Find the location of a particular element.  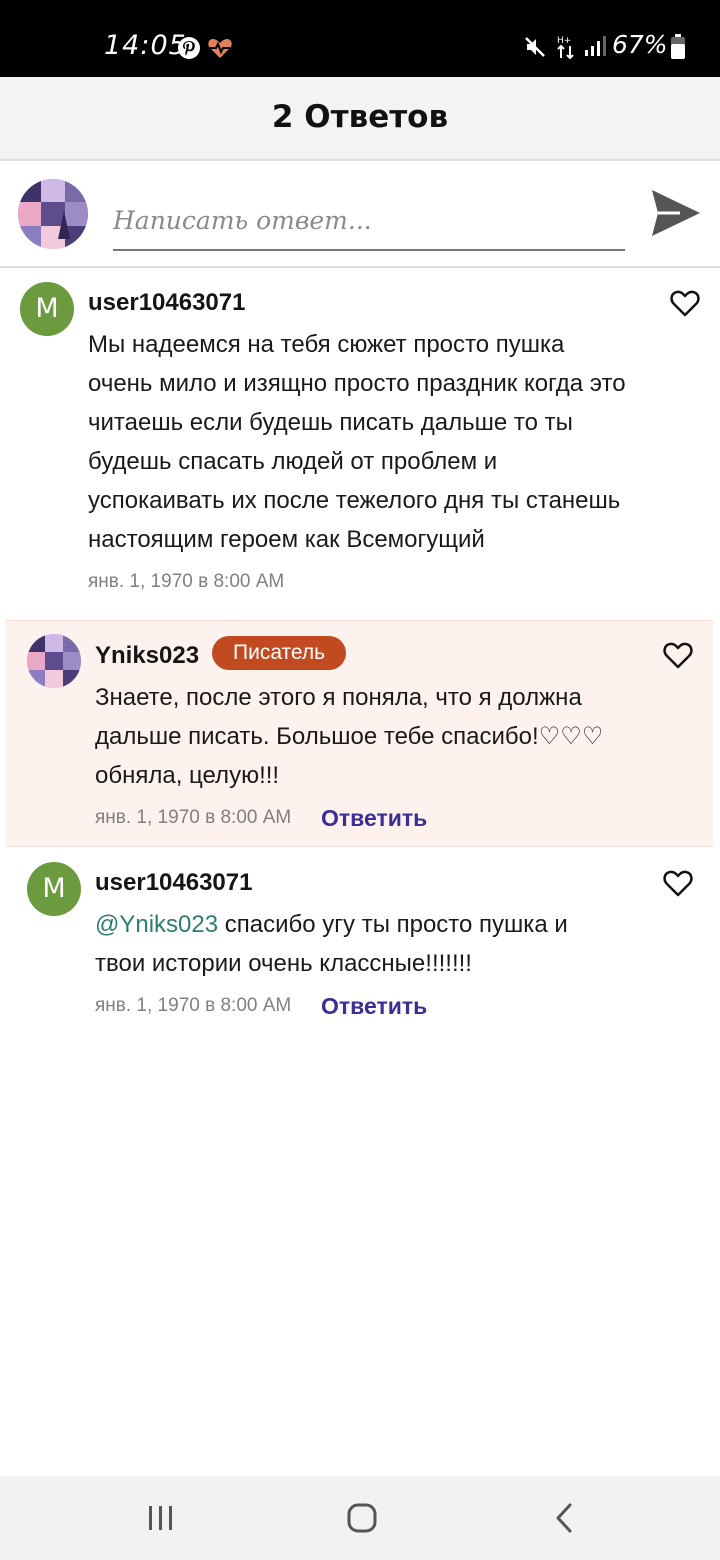

author-avatar is located at coordinates (54, 661).